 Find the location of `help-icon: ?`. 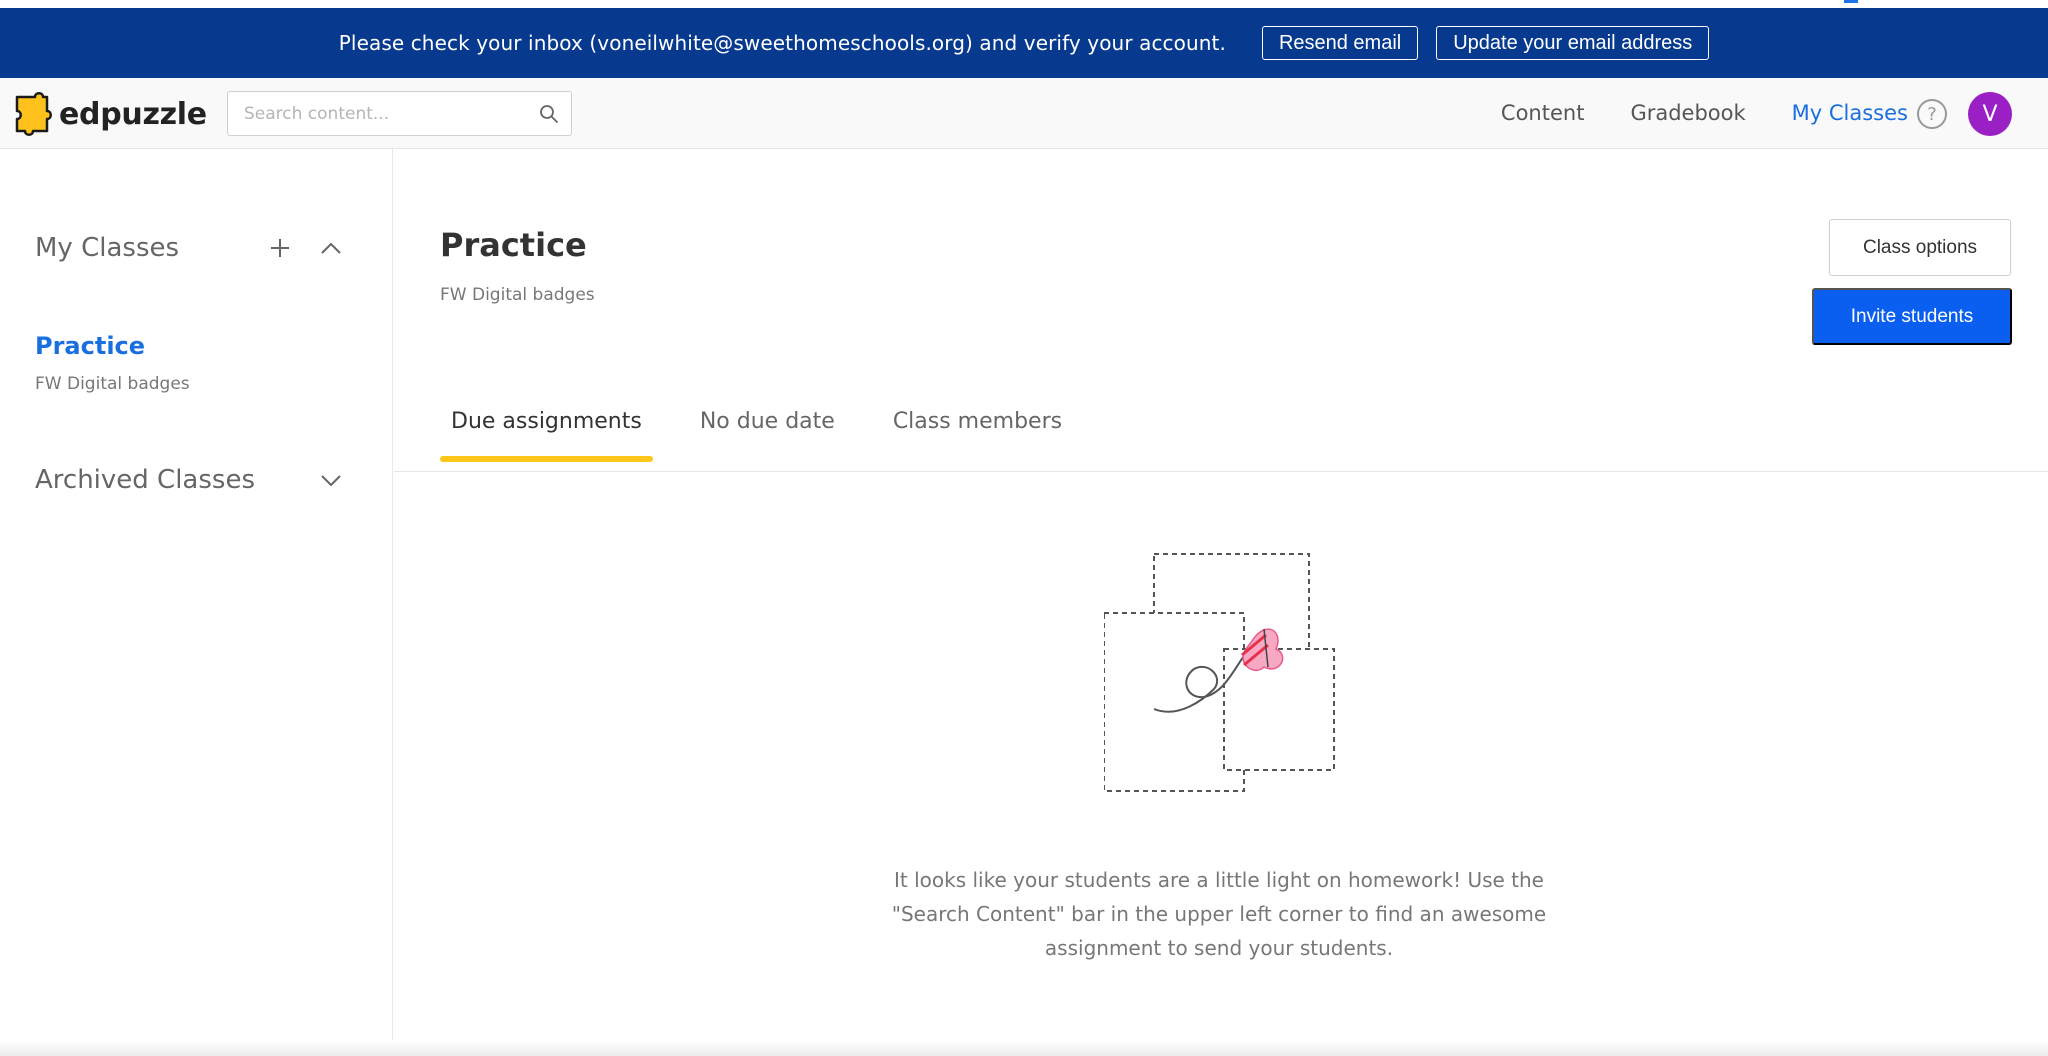

help-icon: ? is located at coordinates (1932, 114).